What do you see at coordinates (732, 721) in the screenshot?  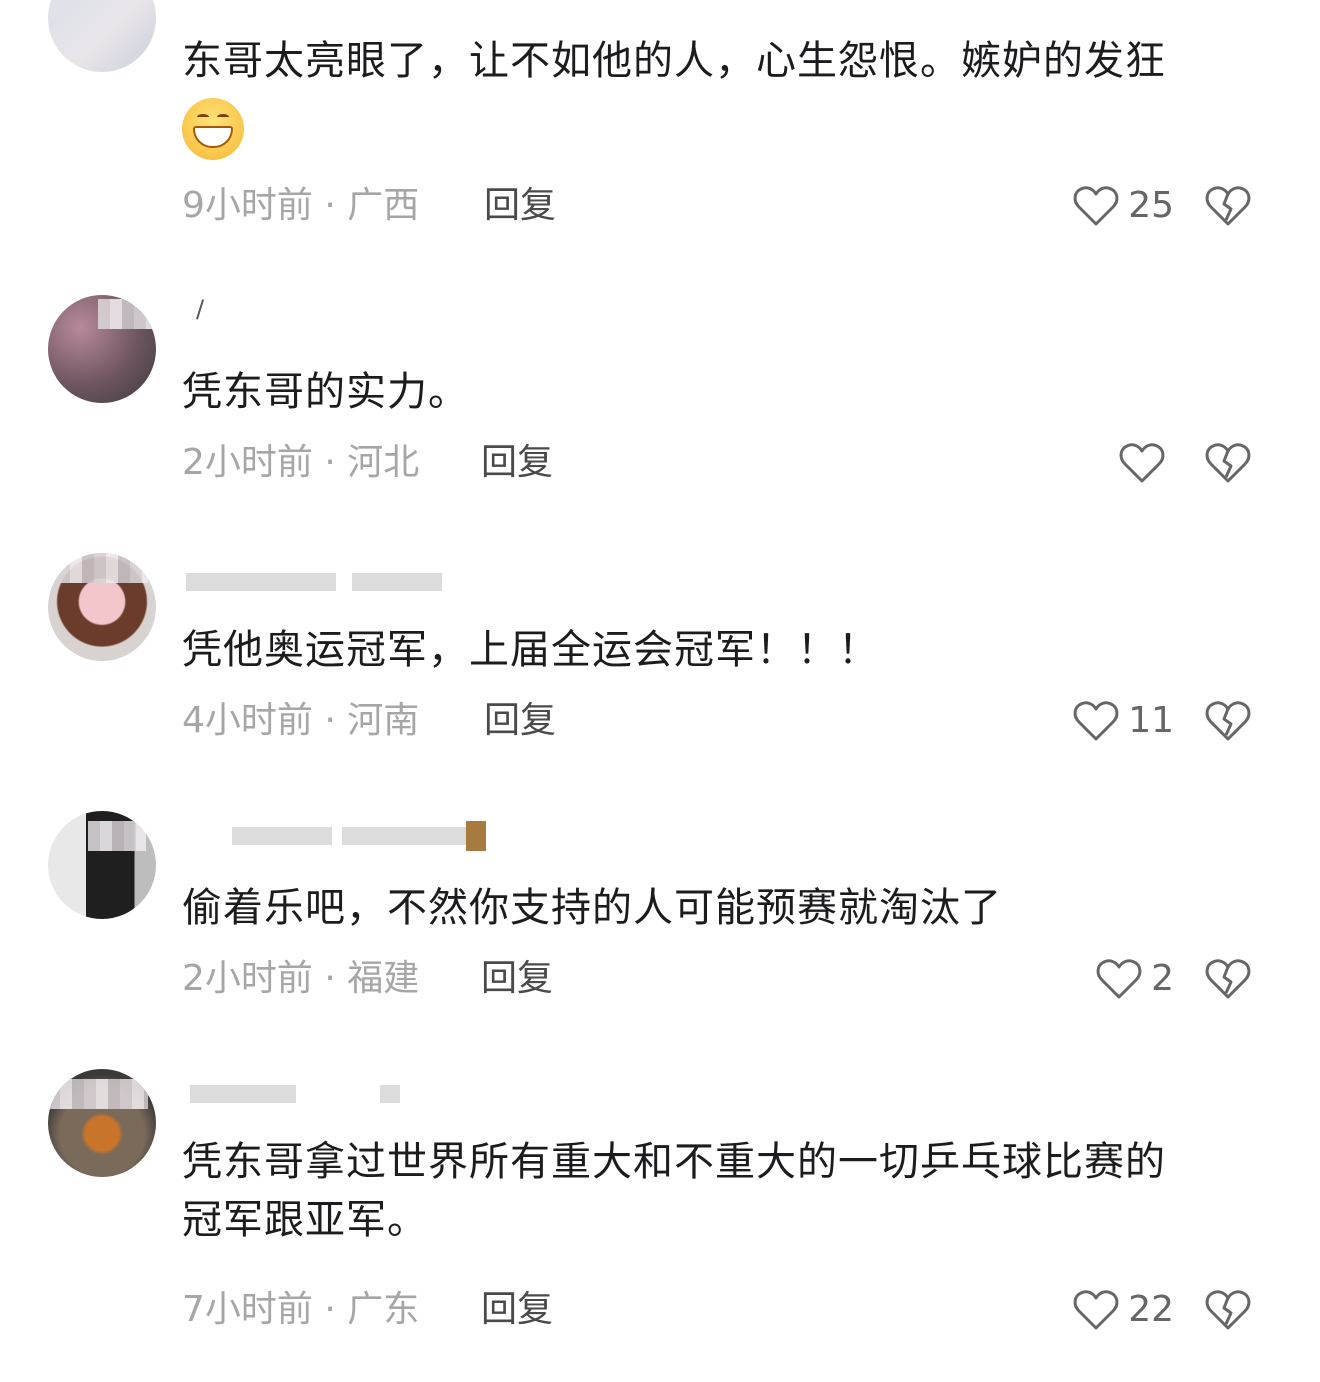 I see `comment-meta: 4小时前 · 河南 回复 11` at bounding box center [732, 721].